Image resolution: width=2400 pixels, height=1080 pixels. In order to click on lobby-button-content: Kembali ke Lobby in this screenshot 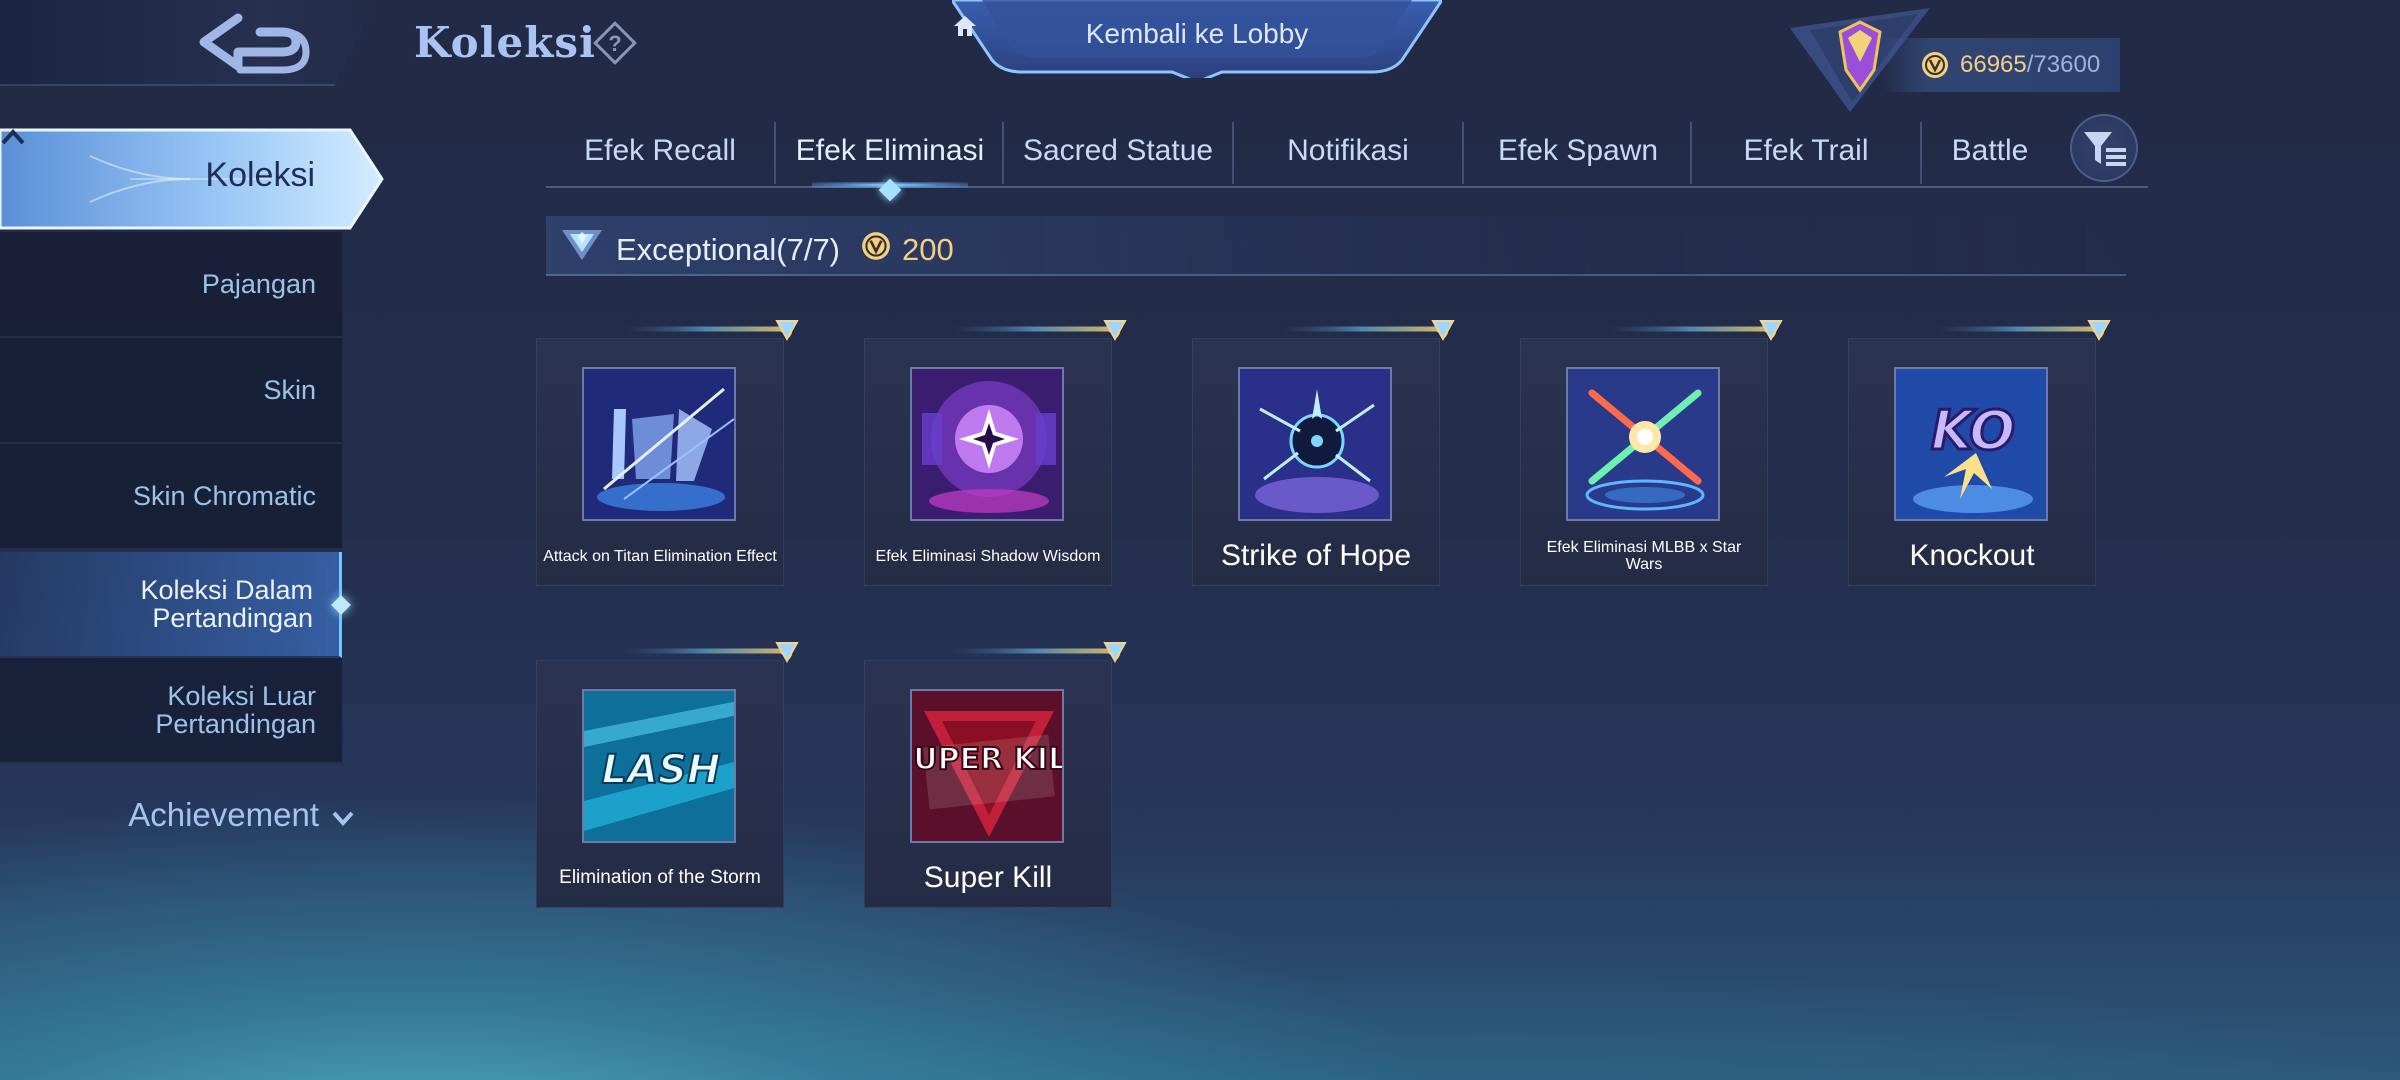, I will do `click(1197, 34)`.